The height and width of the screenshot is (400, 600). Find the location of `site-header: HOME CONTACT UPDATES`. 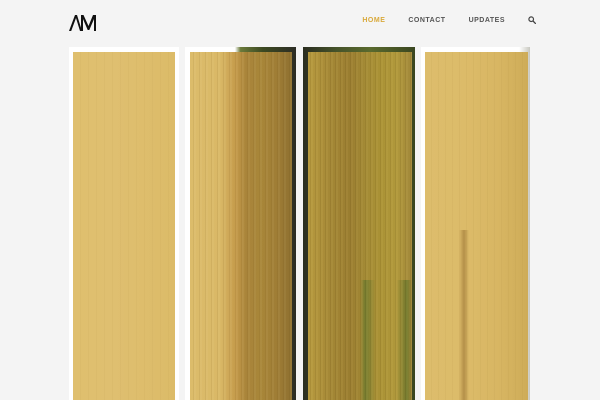

site-header: HOME CONTACT UPDATES is located at coordinates (300, 21).